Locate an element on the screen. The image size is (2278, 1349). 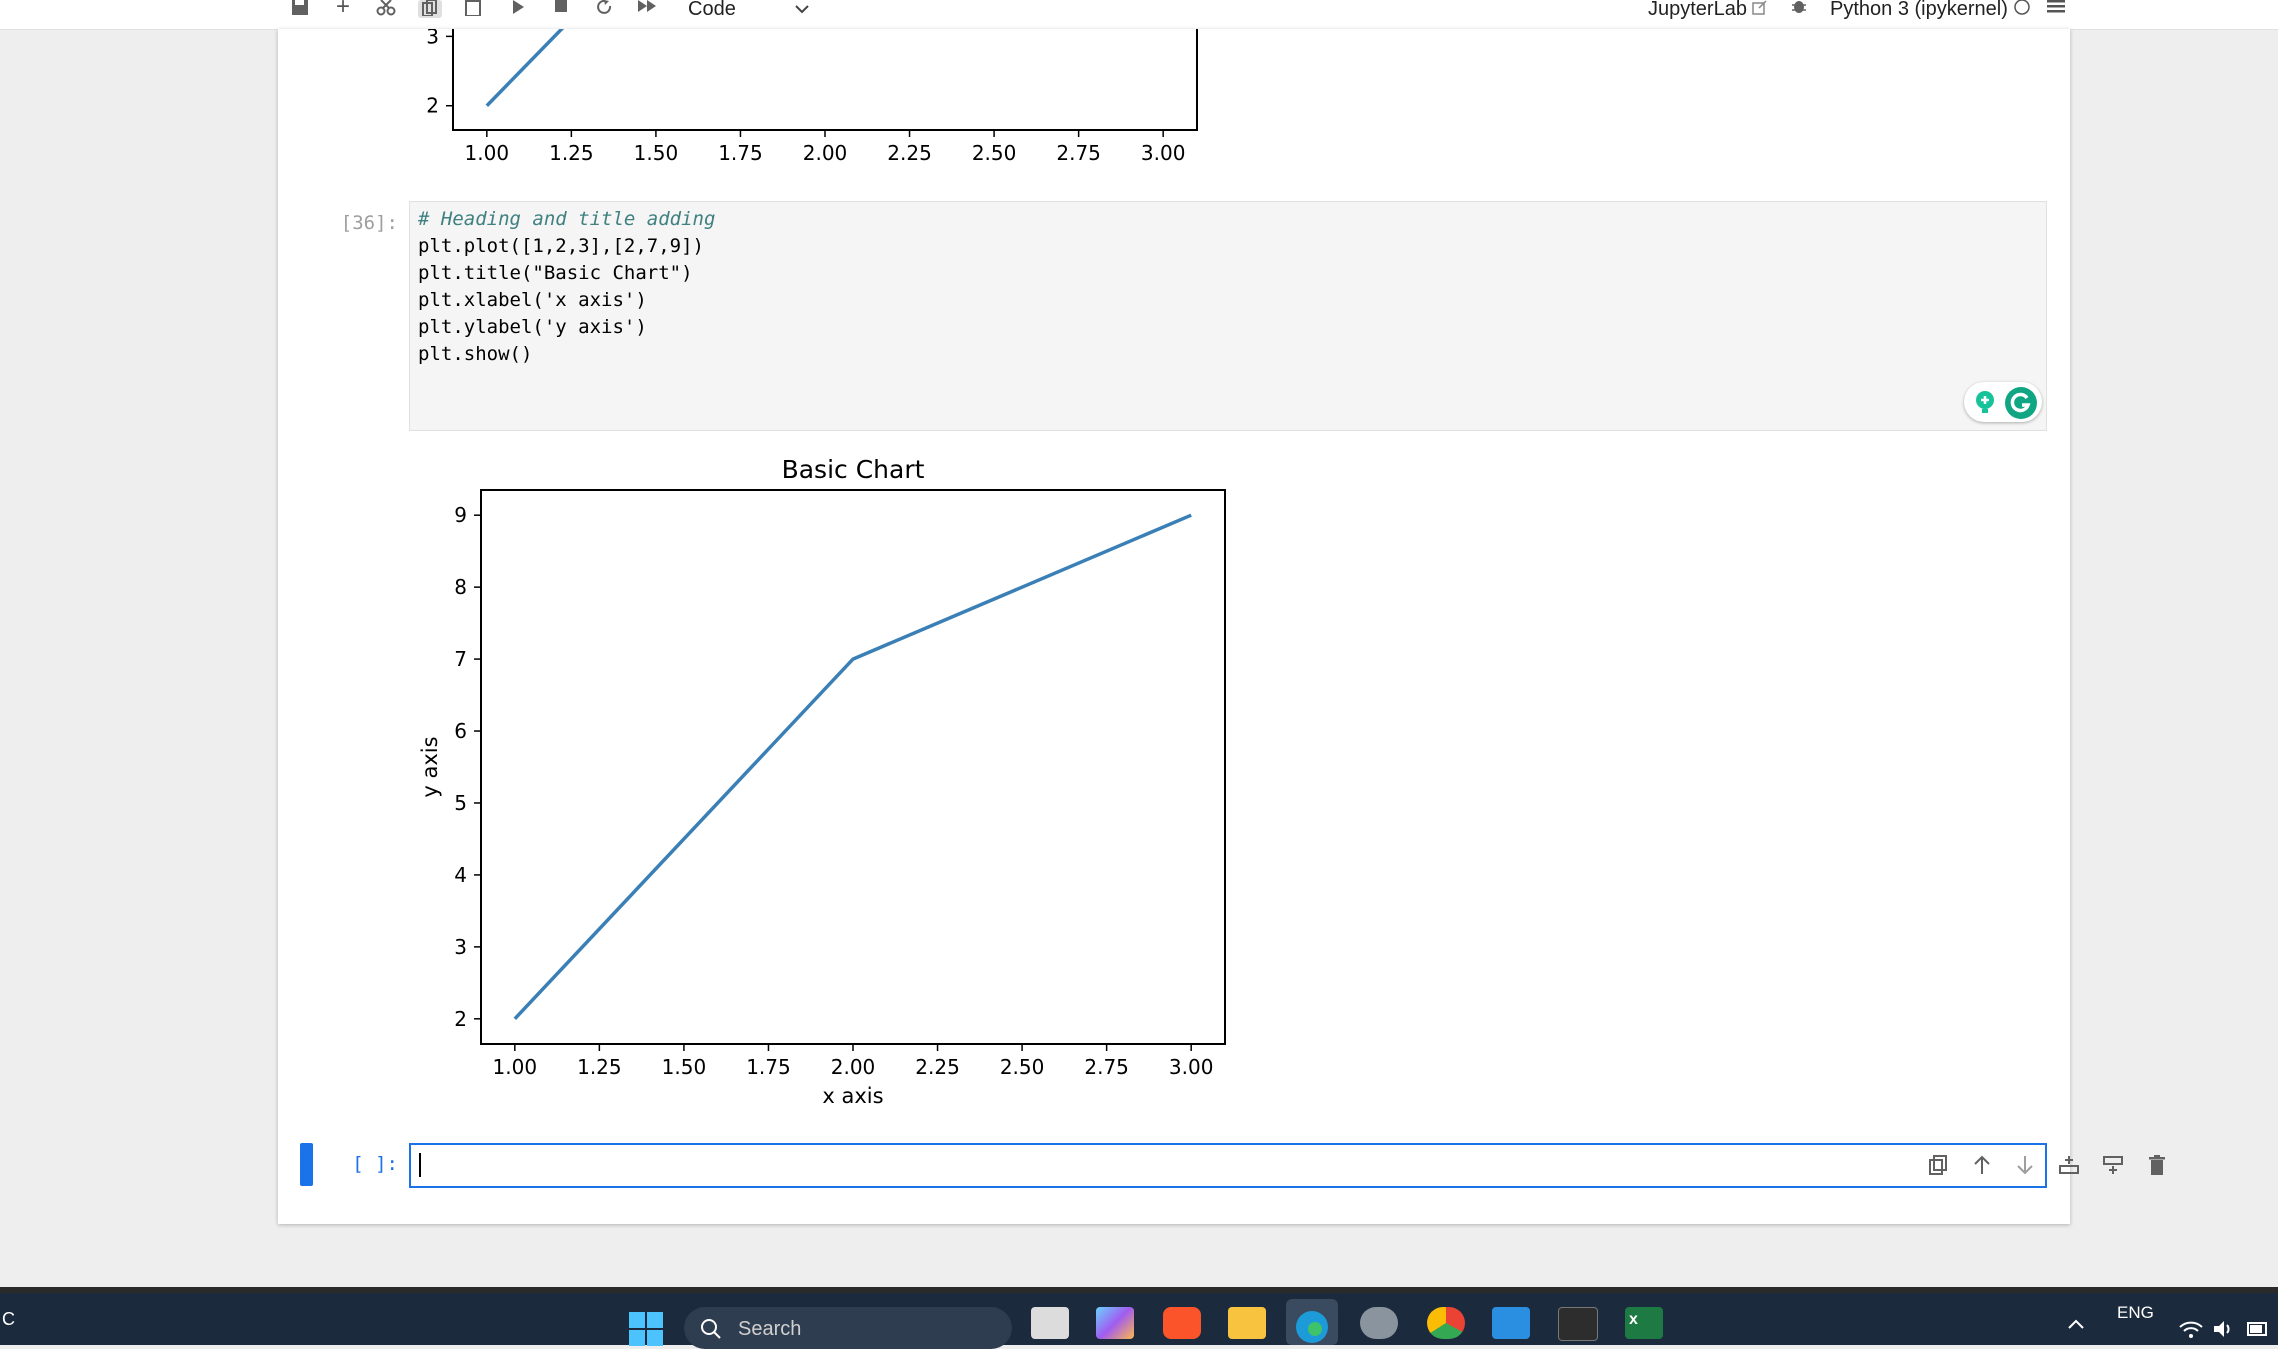
empty-code-cell is located at coordinates (1287, 1165).